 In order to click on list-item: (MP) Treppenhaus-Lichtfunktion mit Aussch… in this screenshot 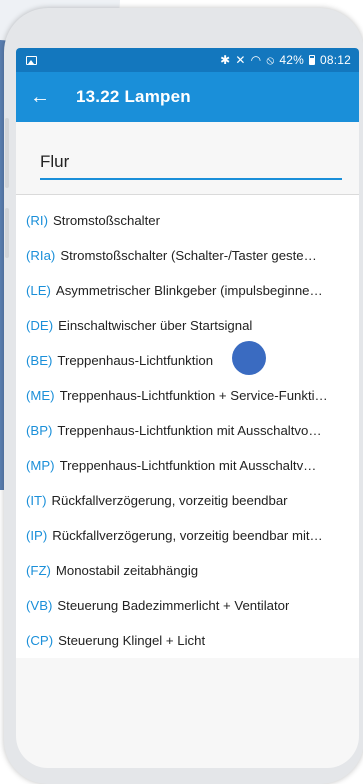, I will do `click(187, 465)`.